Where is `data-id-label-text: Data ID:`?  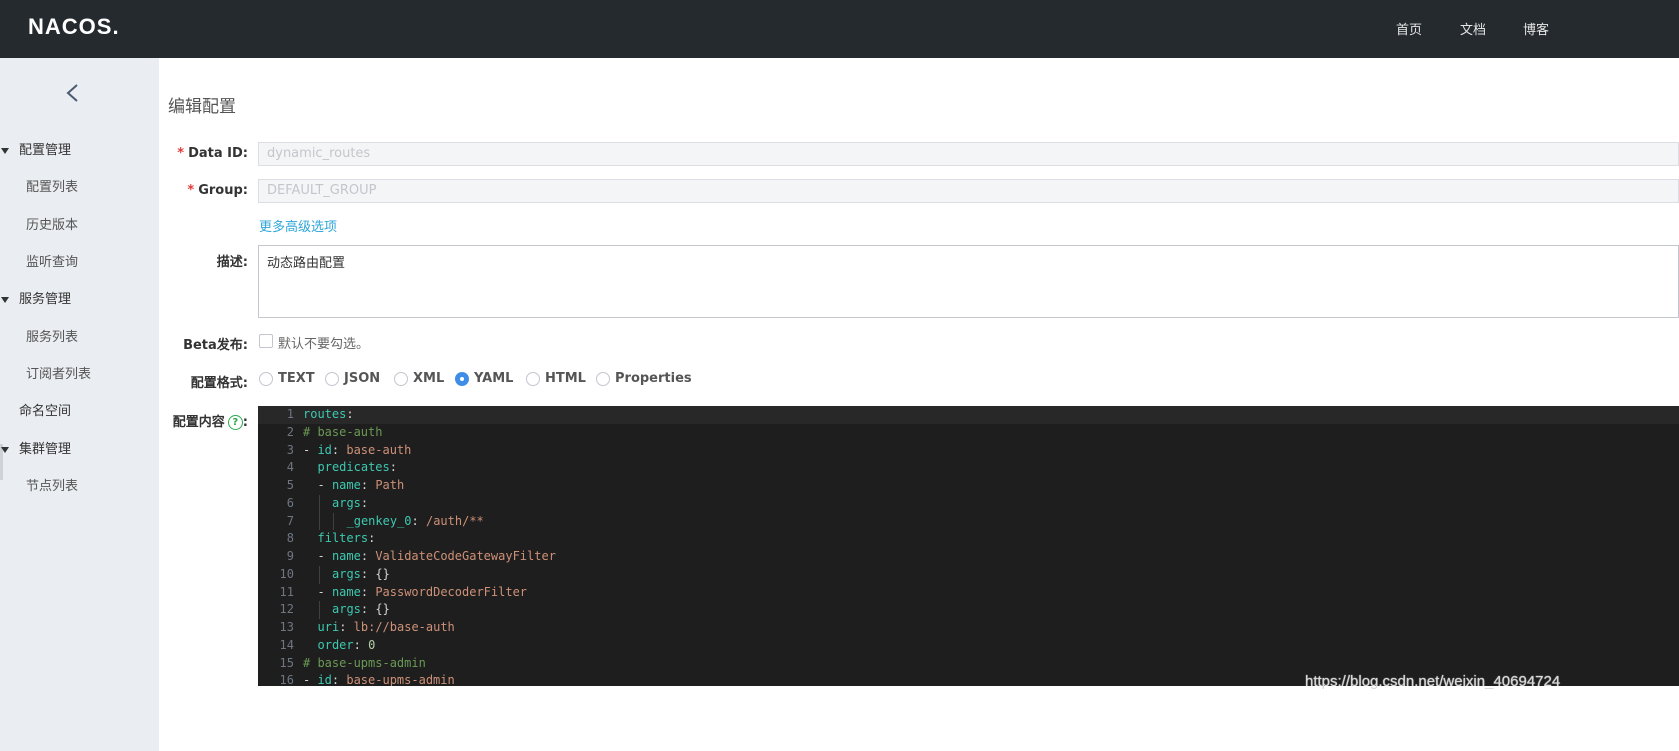 data-id-label-text: Data ID: is located at coordinates (218, 153).